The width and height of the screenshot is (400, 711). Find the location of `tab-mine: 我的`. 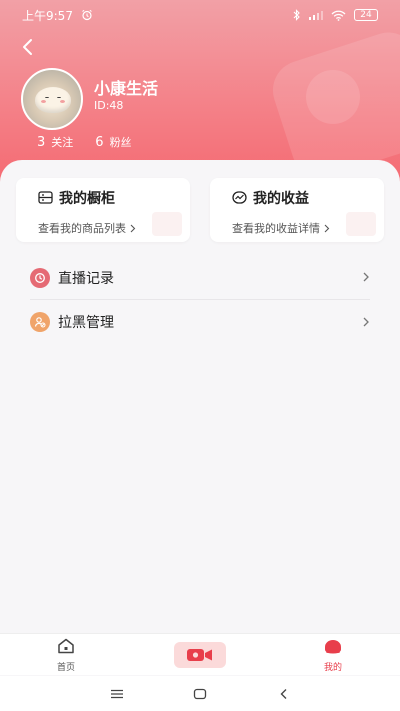

tab-mine: 我的 is located at coordinates (333, 655).